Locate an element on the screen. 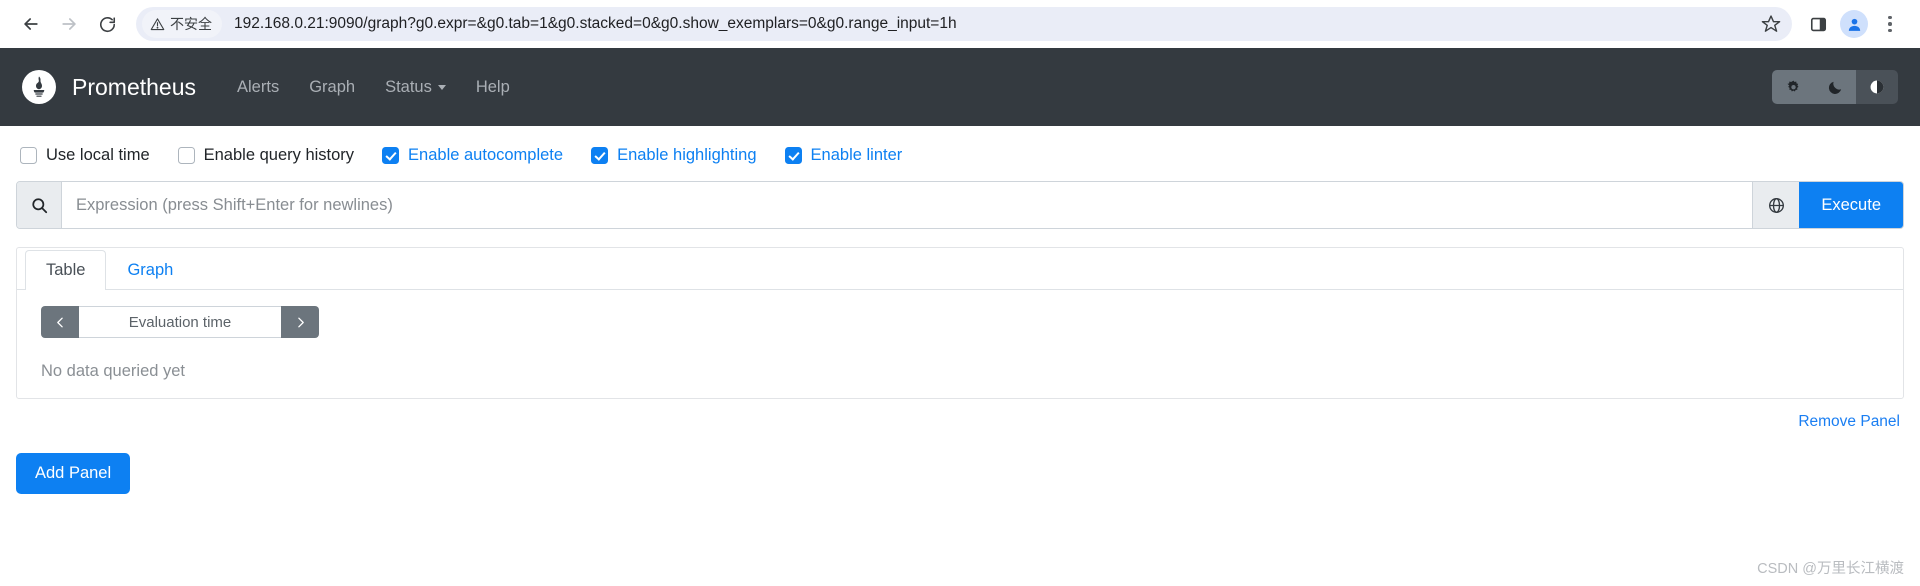 Image resolution: width=1920 pixels, height=586 pixels. browser-menu-button is located at coordinates (1890, 24).